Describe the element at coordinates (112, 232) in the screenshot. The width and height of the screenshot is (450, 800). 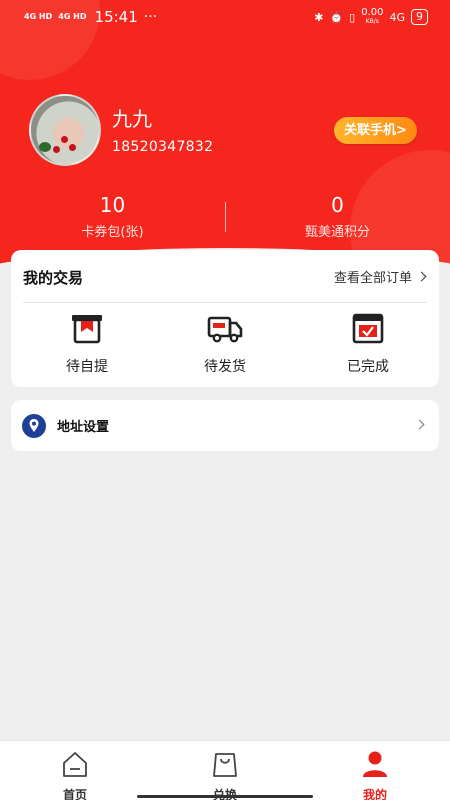
I see `coupon-label: 卡券包(张)` at that location.